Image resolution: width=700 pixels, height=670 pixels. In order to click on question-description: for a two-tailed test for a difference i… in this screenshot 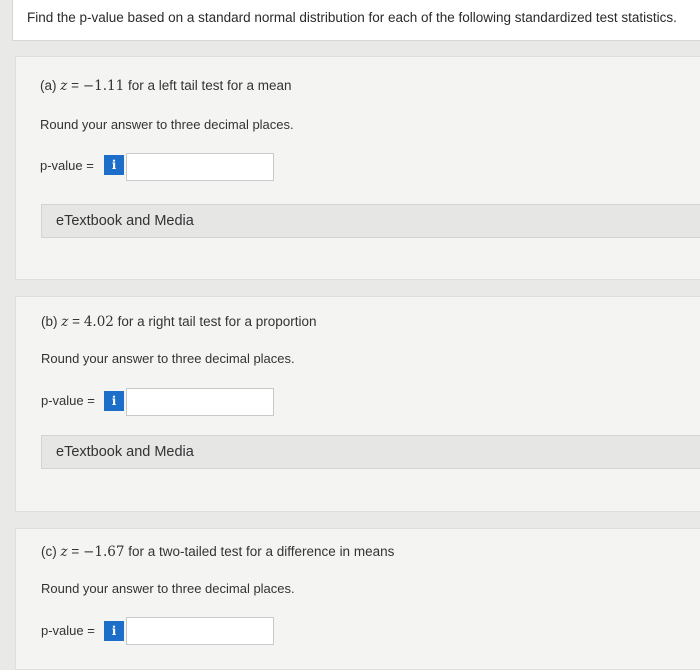, I will do `click(261, 551)`.